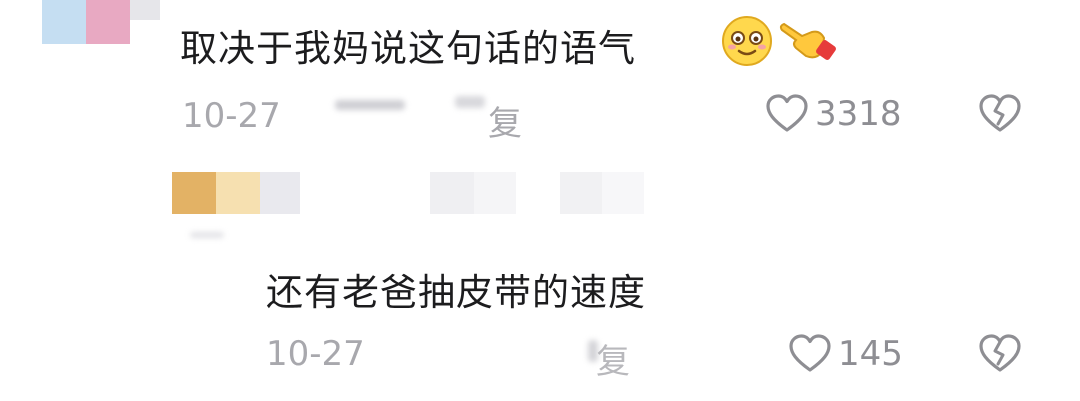 This screenshot has width=1080, height=401. What do you see at coordinates (870, 354) in the screenshot?
I see `like-count: 145` at bounding box center [870, 354].